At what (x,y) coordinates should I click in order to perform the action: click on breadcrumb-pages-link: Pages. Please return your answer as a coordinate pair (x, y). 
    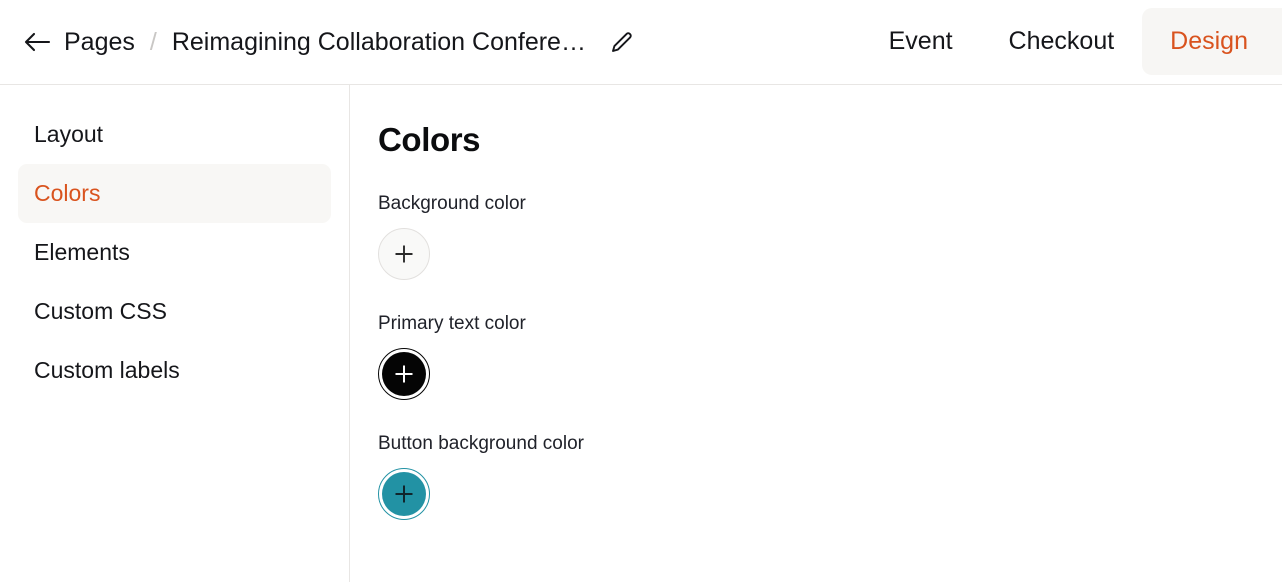
    Looking at the image, I should click on (99, 42).